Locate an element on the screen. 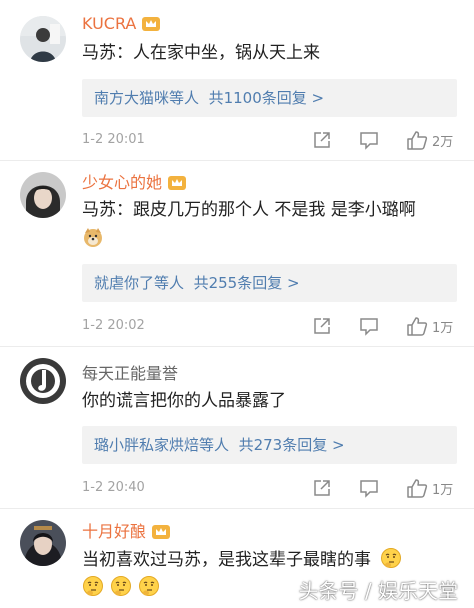 This screenshot has width=474, height=608. username: 十月好酿 is located at coordinates (126, 532).